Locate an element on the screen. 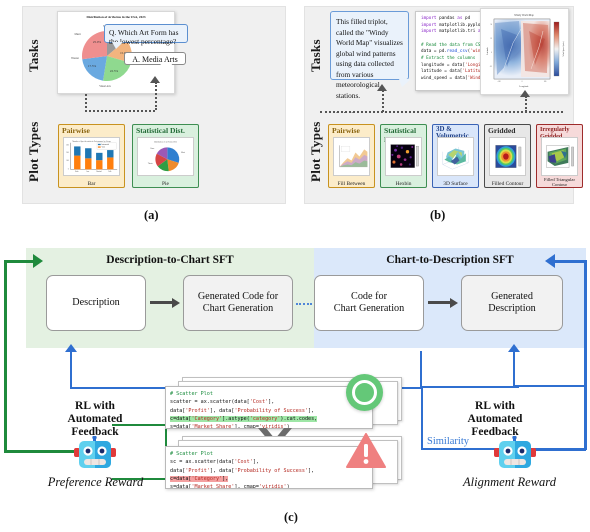  panel-b-plot-type-card-gridded: Gridded Filled Contour is located at coordinates (507, 156).